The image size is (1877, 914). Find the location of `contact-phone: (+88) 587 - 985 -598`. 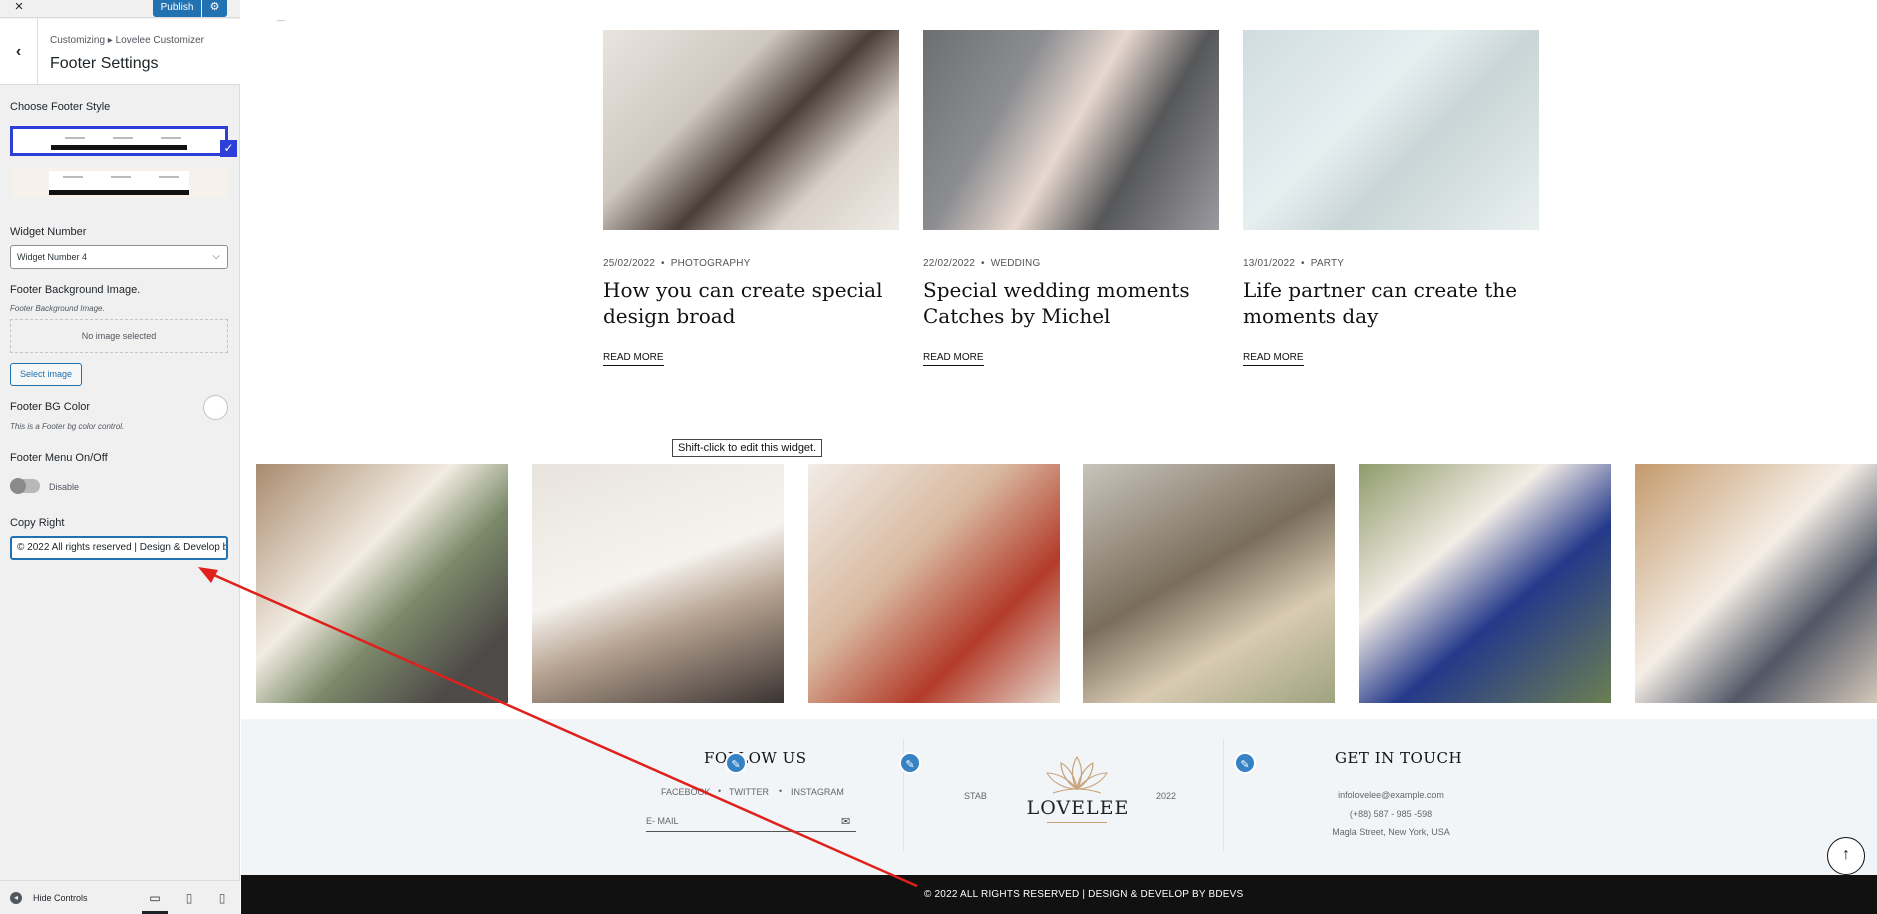

contact-phone: (+88) 587 - 985 -598 is located at coordinates (1391, 814).